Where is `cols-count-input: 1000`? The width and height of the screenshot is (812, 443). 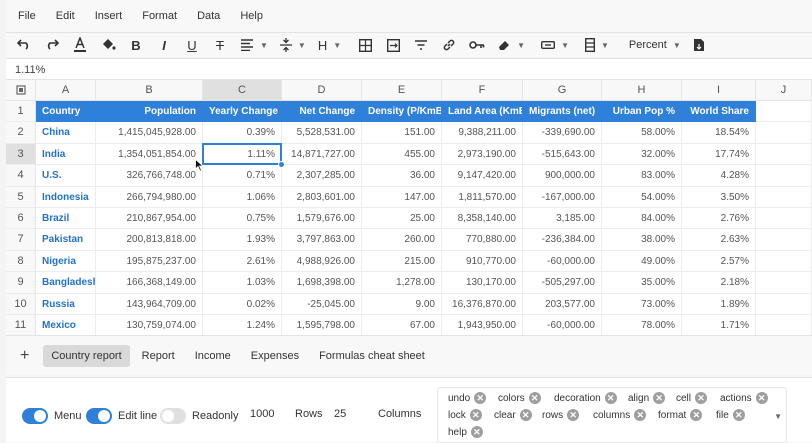
cols-count-input: 1000 is located at coordinates (262, 414).